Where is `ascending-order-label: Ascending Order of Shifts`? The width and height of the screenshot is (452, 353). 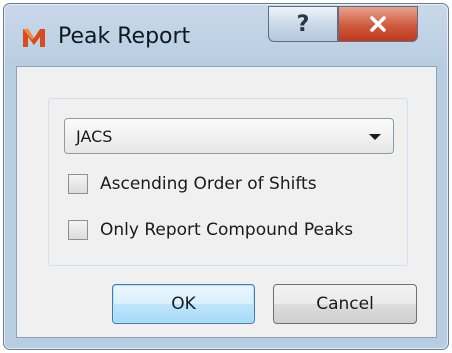
ascending-order-label: Ascending Order of Shifts is located at coordinates (208, 184).